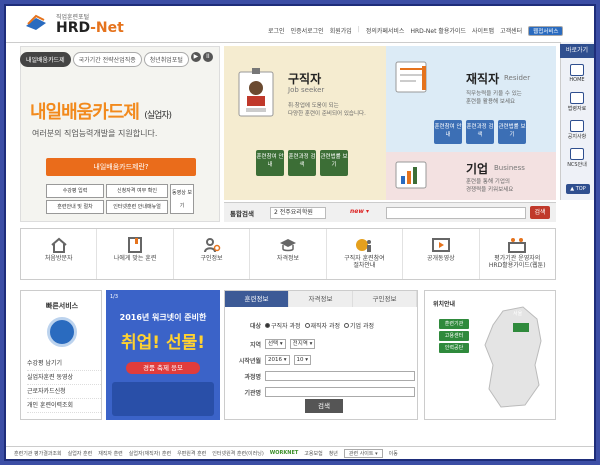 The height and width of the screenshot is (465, 600). I want to click on service-procedure: 구직자 훈련참여 절차안내, so click(365, 254).